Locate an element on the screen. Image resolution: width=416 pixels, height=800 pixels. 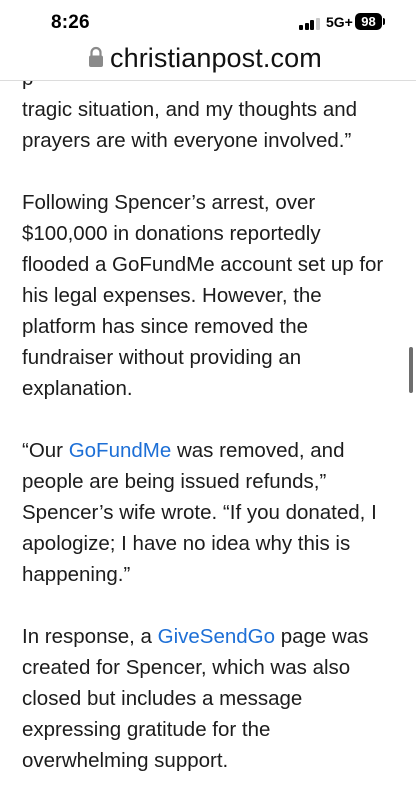
battery-level: 98 is located at coordinates (368, 21).